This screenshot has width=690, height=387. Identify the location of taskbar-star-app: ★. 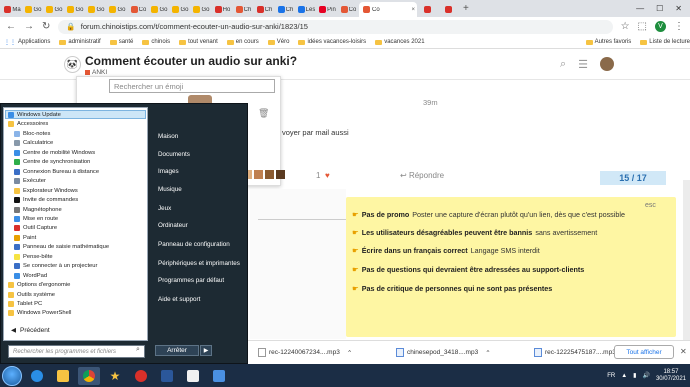
(115, 376).